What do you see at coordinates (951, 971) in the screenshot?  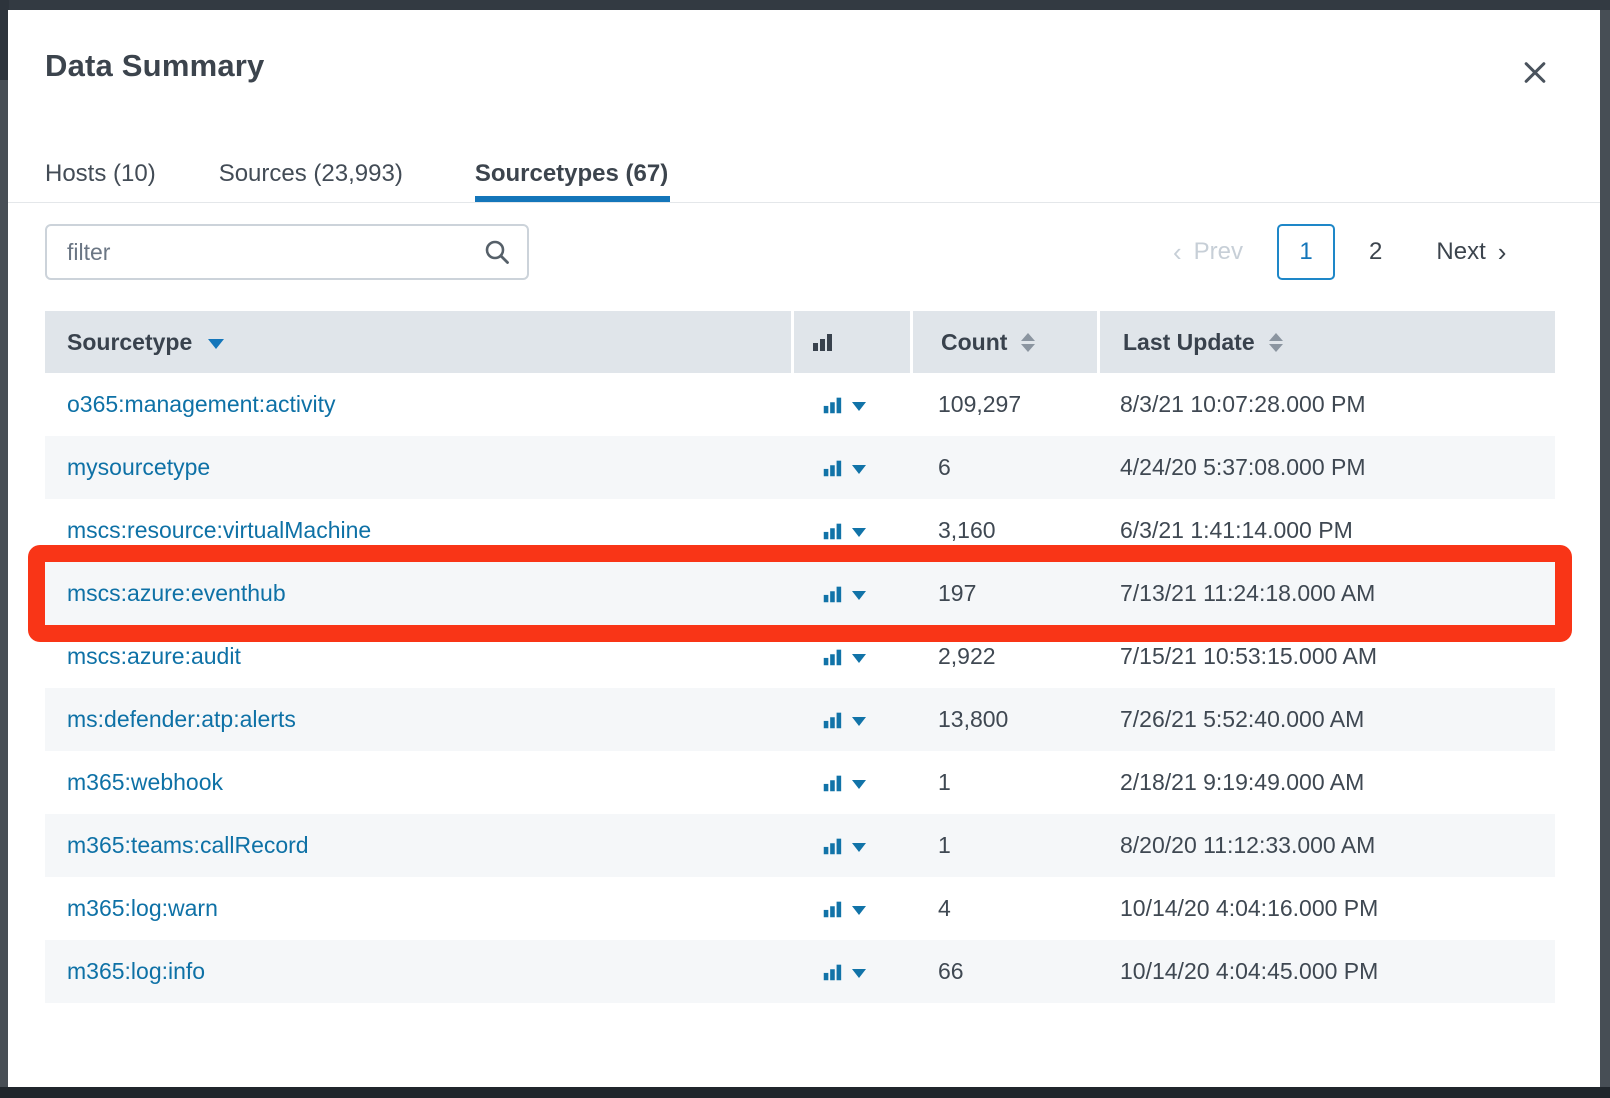 I see `count-cell: 66` at bounding box center [951, 971].